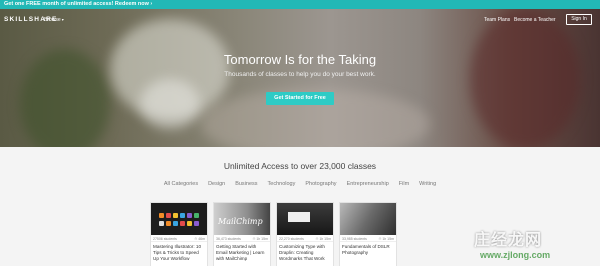  I want to click on class-meta: 22,270 students ⏱ 1h 15m, so click(305, 238).